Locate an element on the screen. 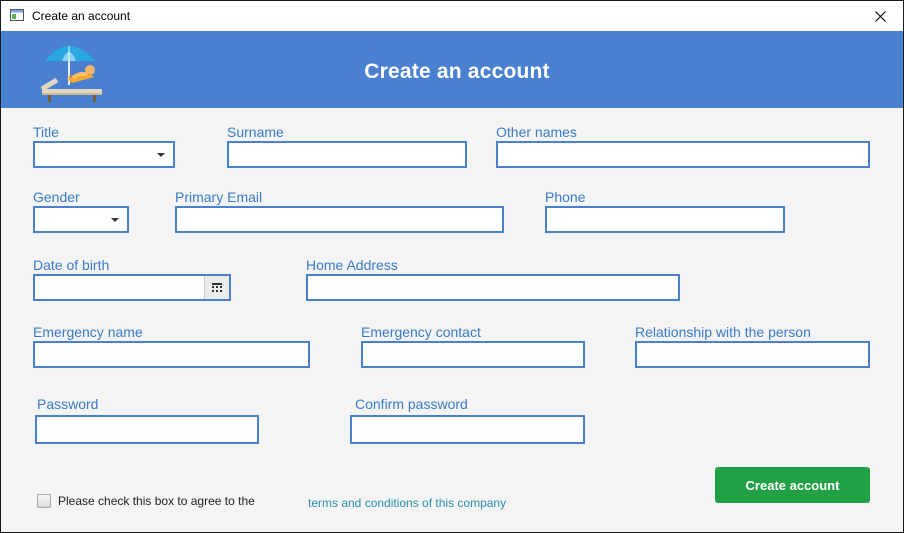 The image size is (904, 533). header-banner: Create an account is located at coordinates (452, 69).